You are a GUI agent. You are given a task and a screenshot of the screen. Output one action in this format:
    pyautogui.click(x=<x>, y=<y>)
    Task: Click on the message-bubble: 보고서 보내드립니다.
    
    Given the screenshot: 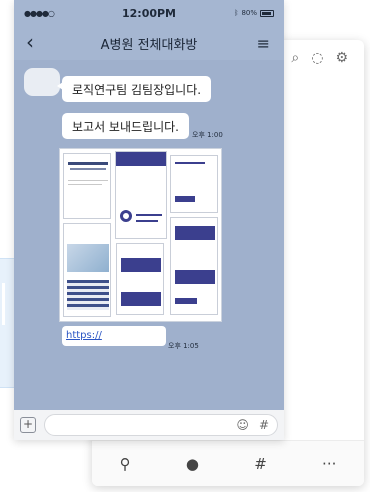 What is the action you would take?
    pyautogui.click(x=125, y=126)
    